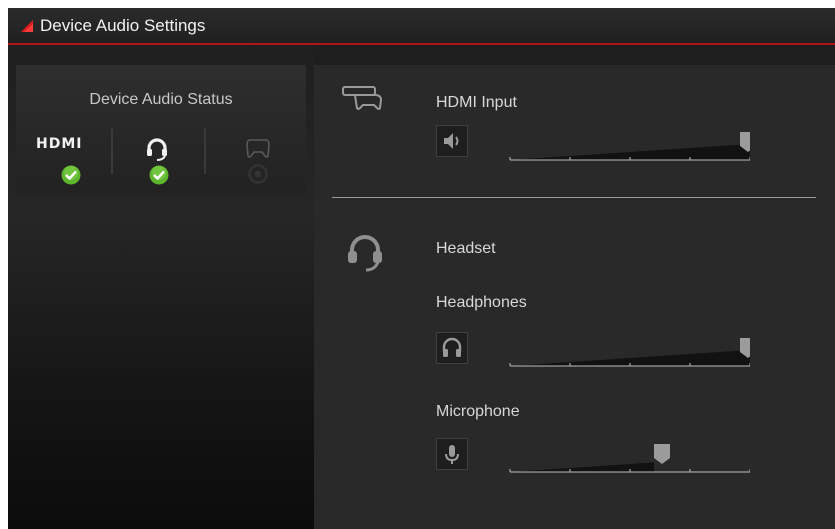  I want to click on hdmi-input-label: HDMI Input, so click(476, 102).